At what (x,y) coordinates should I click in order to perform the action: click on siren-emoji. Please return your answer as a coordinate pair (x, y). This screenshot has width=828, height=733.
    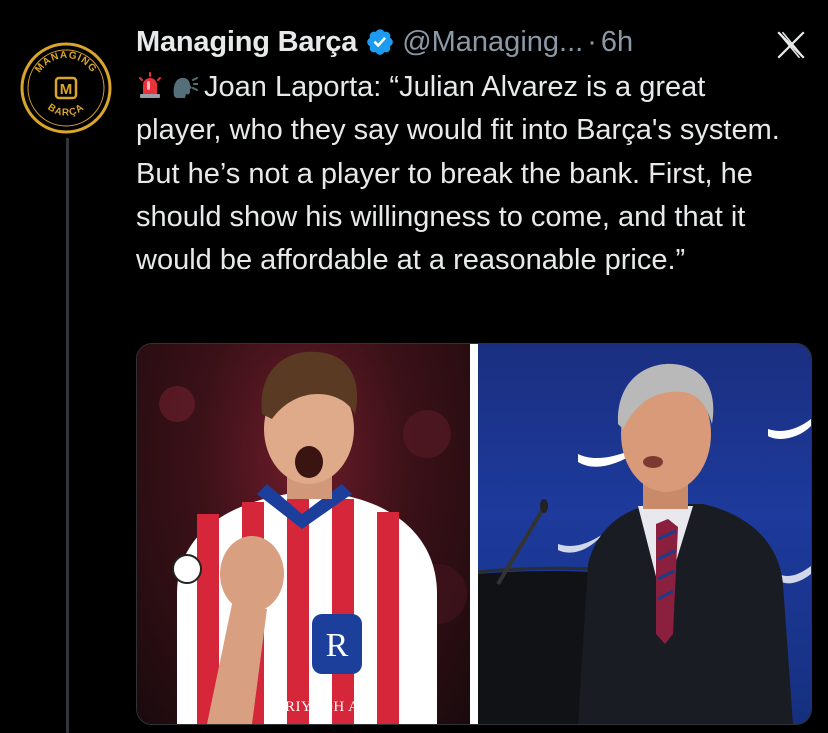
    Looking at the image, I should click on (150, 86).